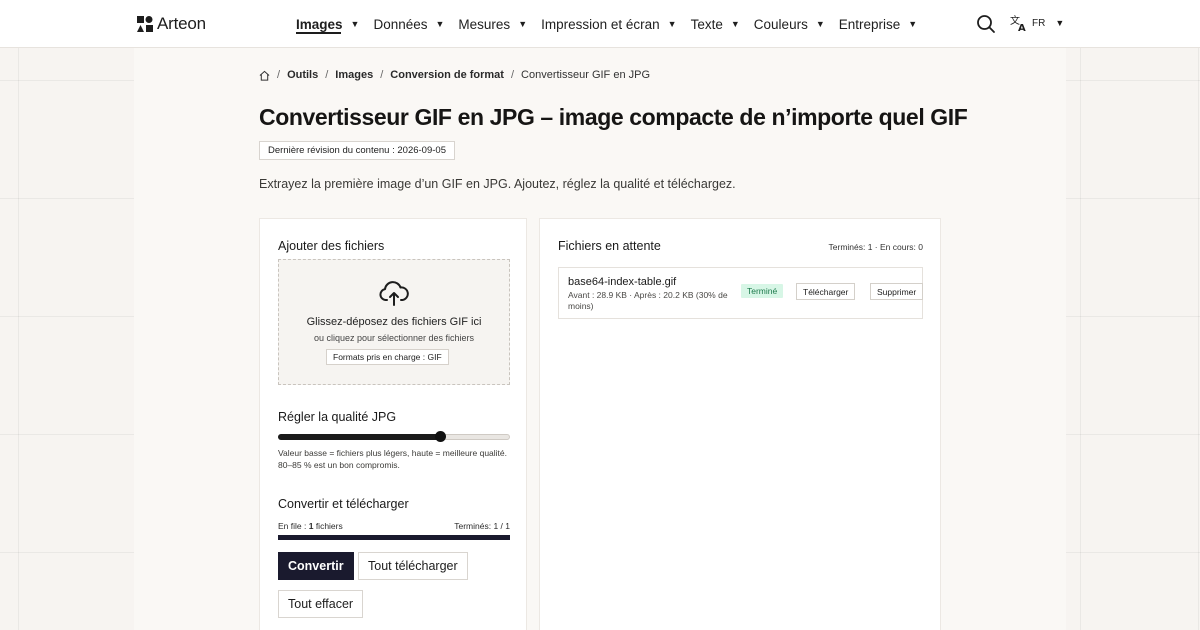 This screenshot has height=630, width=1200. I want to click on language-code: FR, so click(1039, 23).